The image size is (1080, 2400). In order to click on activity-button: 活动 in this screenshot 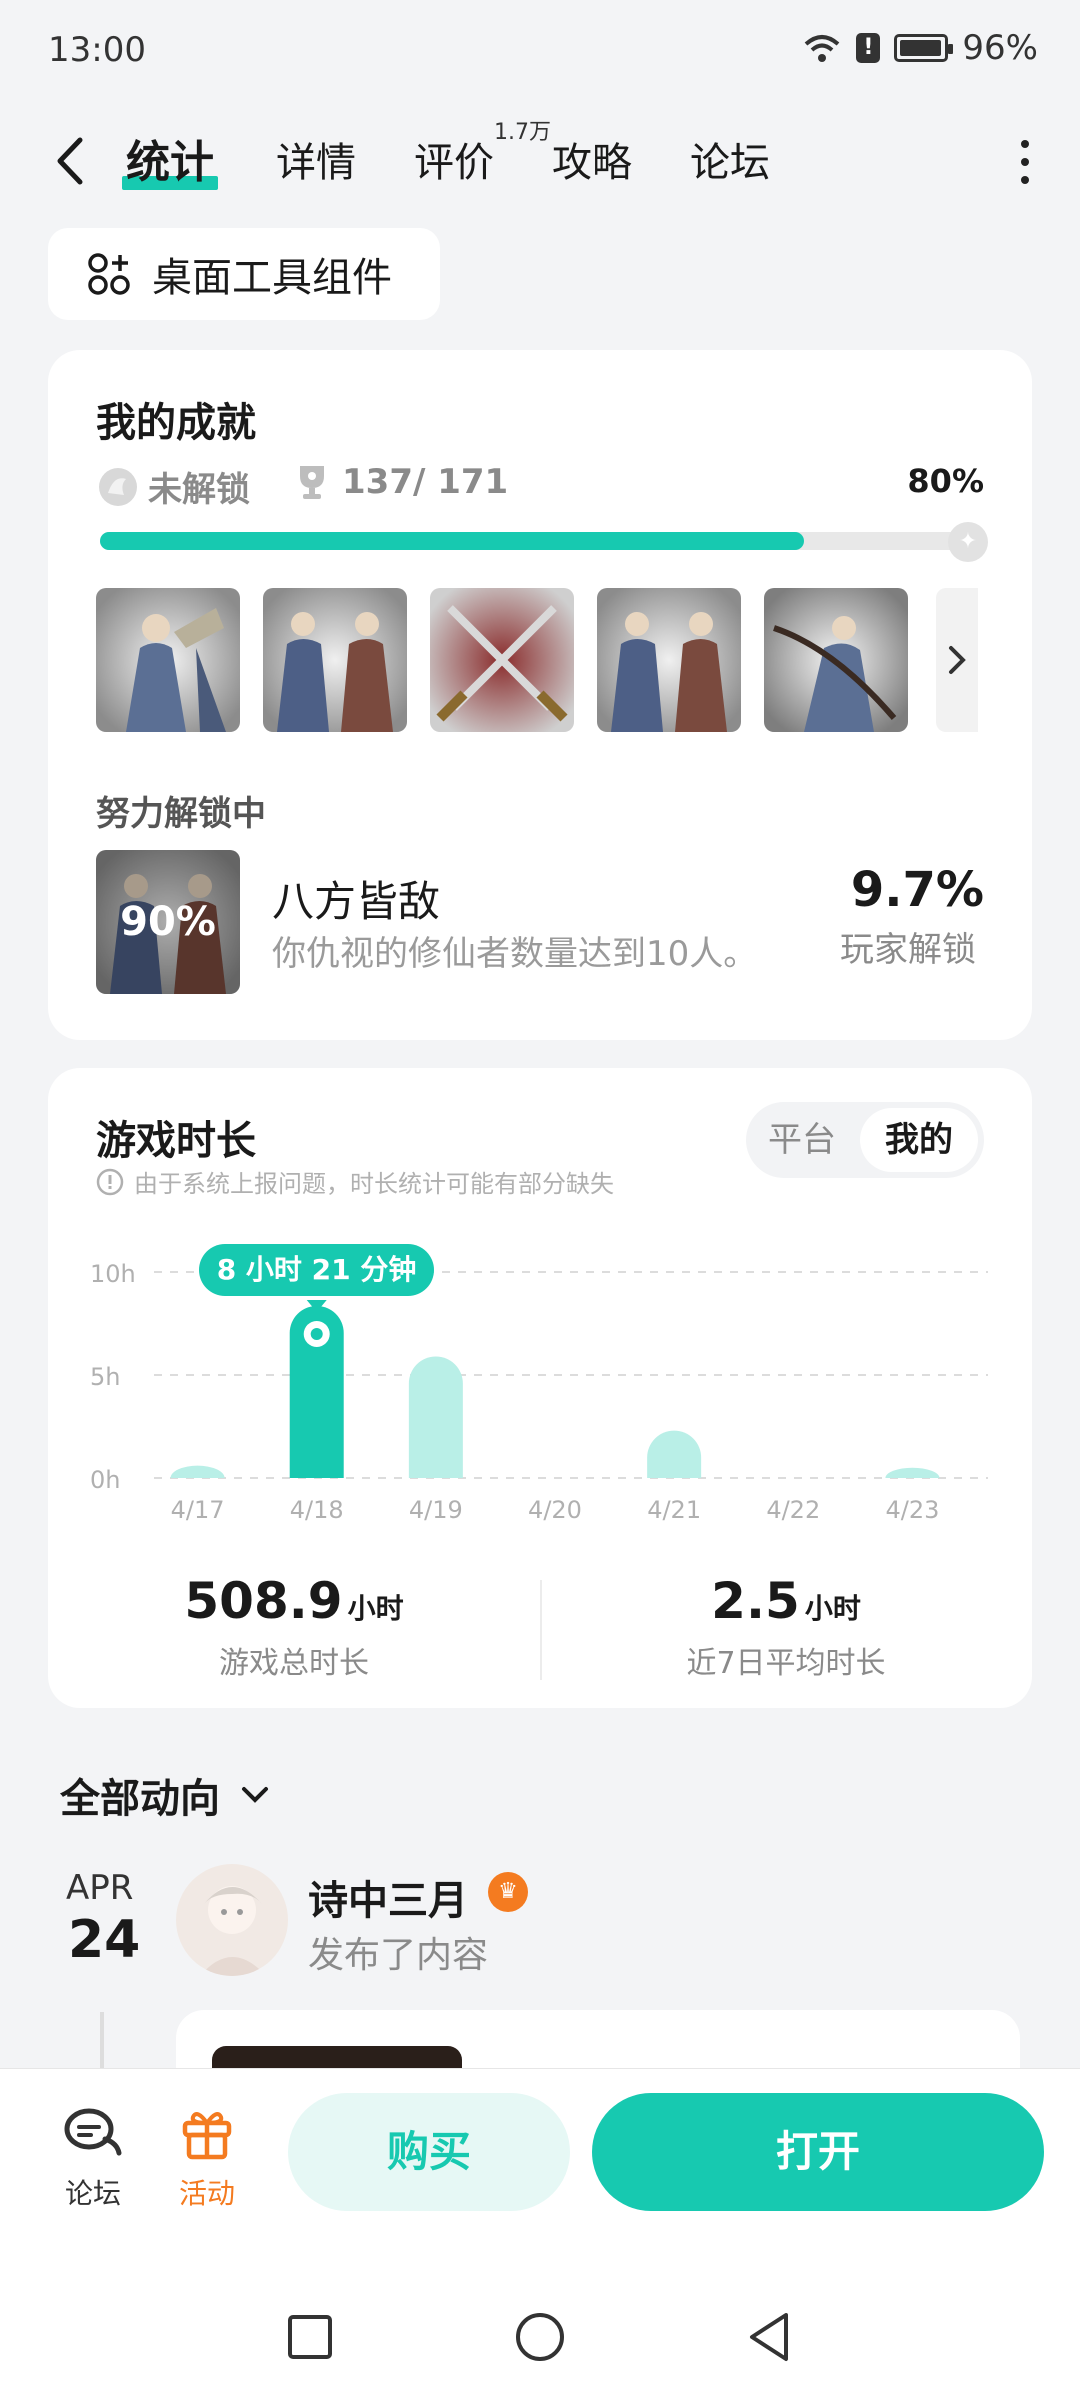, I will do `click(207, 2158)`.